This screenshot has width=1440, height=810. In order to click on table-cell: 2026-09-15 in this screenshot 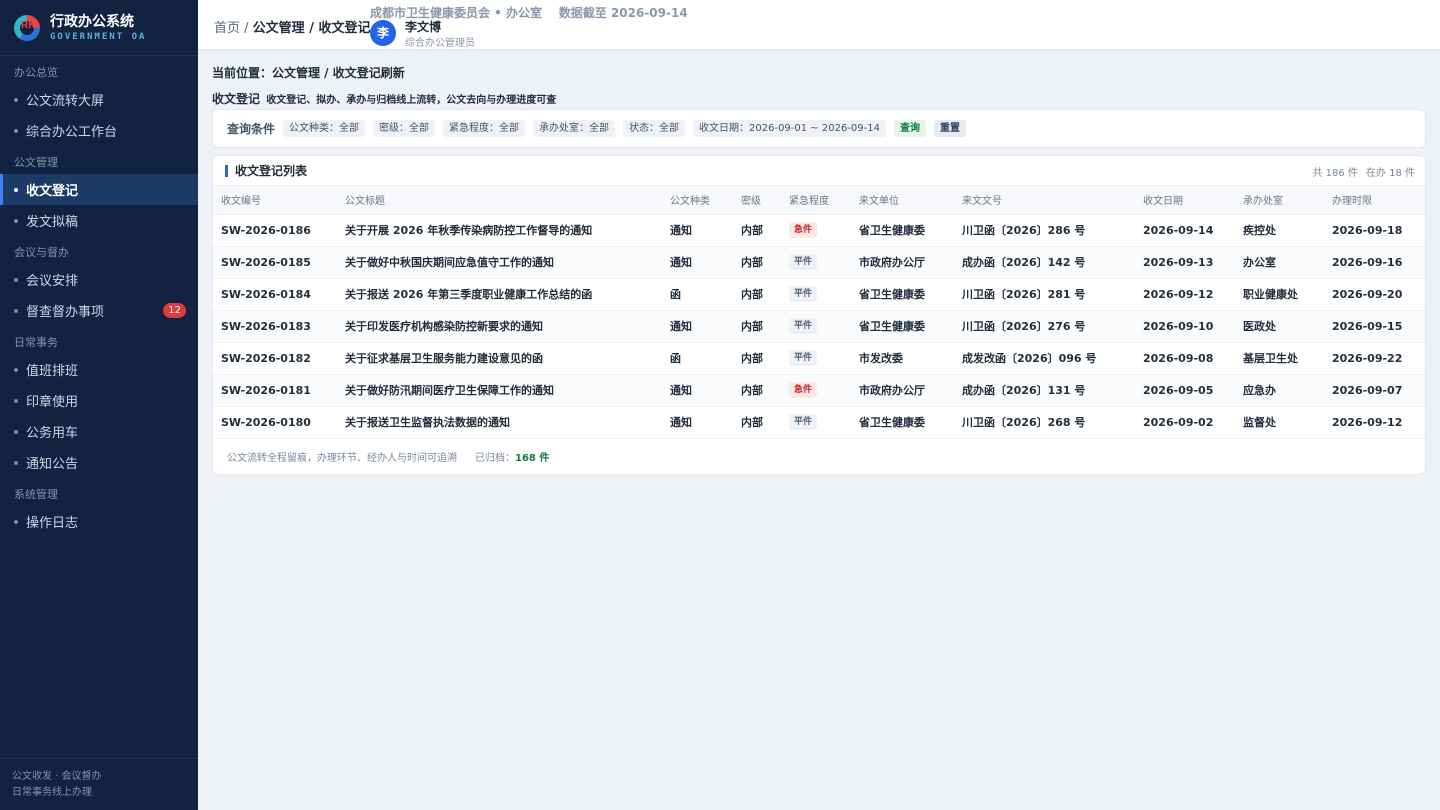, I will do `click(1374, 326)`.